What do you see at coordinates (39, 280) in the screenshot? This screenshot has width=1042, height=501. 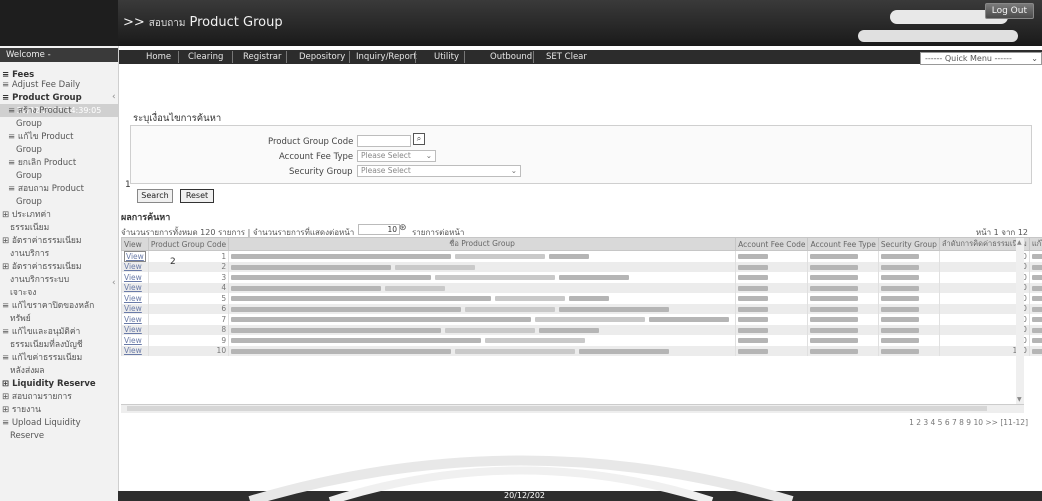 I see `sidebar-item: งานบริการระบบ` at bounding box center [39, 280].